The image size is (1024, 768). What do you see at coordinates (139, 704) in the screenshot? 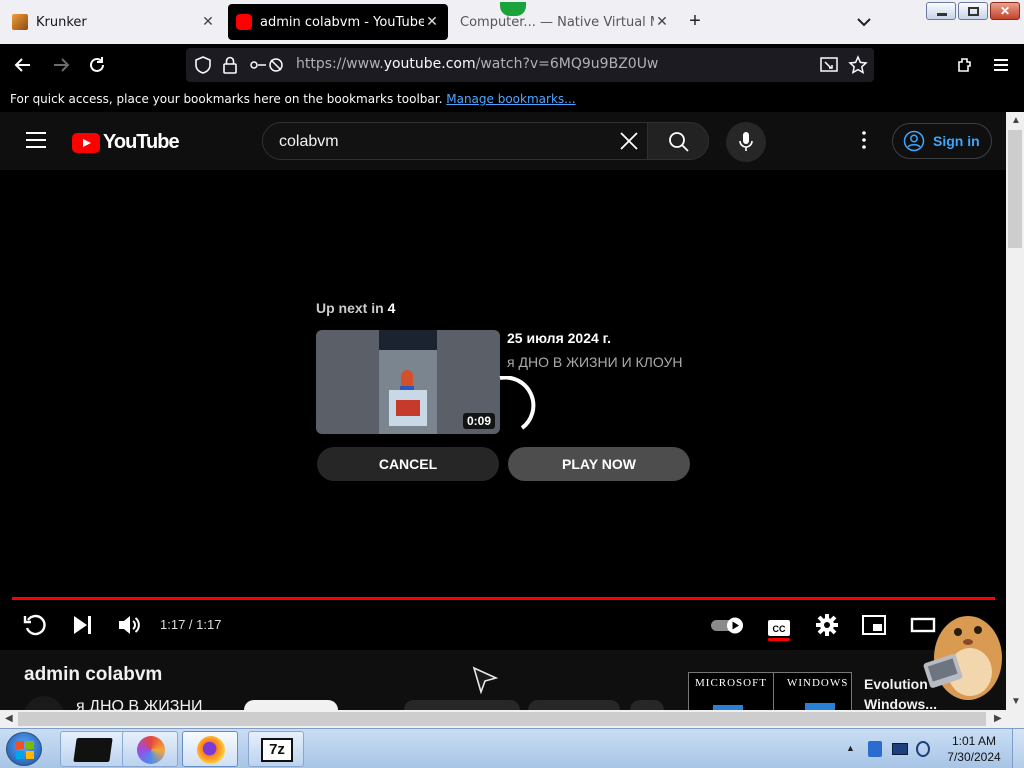
I see `channel-name: я ДНО В ЖИЗНИ` at bounding box center [139, 704].